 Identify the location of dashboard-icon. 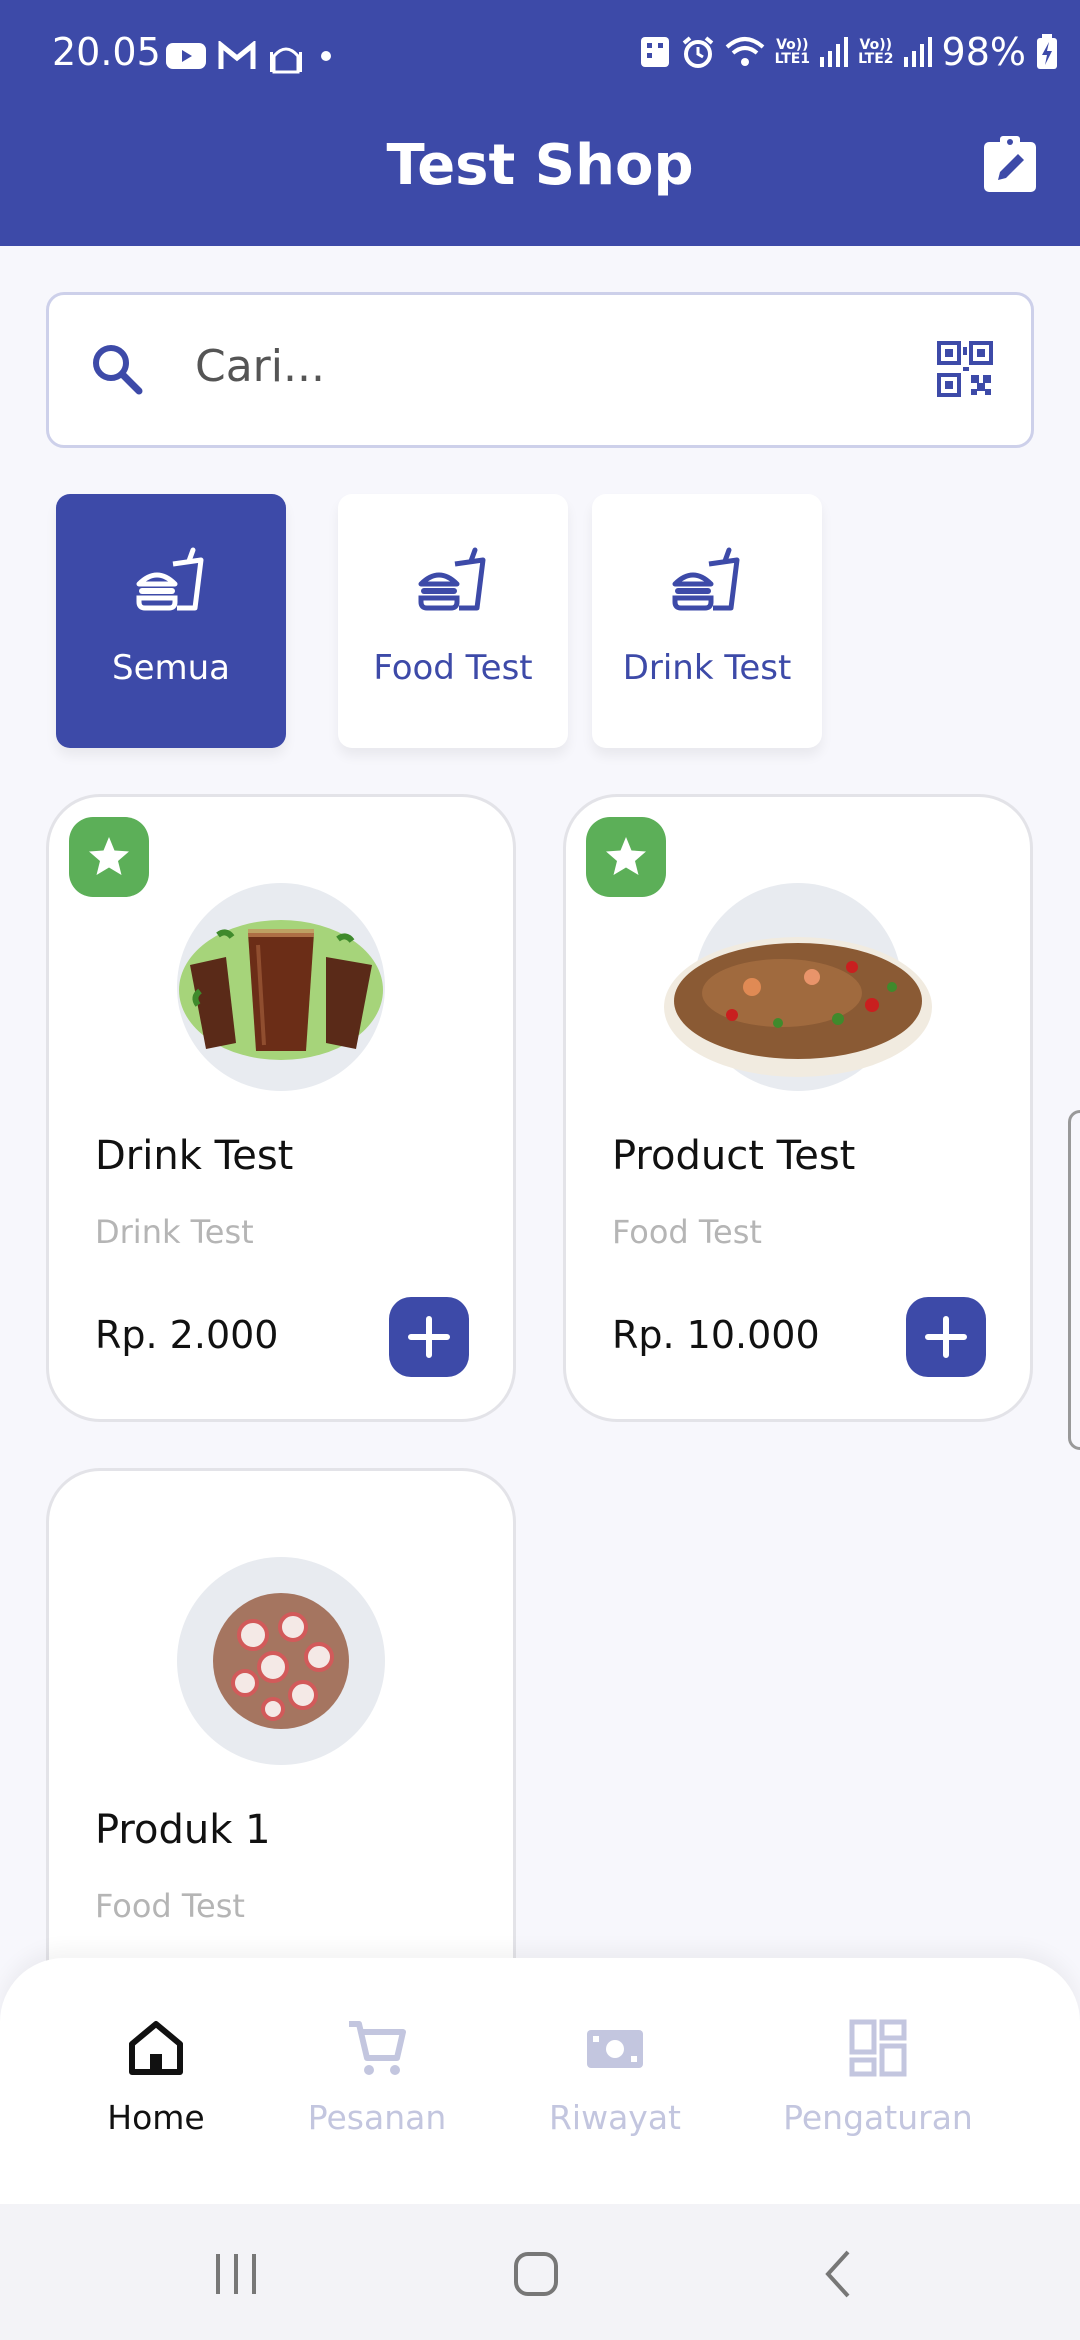
(878, 2048).